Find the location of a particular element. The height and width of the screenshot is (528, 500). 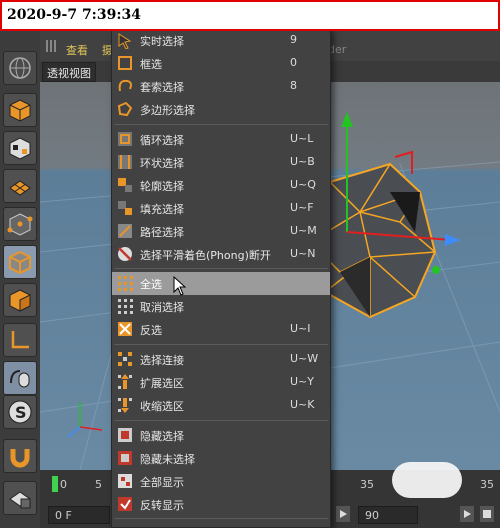

model-mode-button is located at coordinates (20, 110).